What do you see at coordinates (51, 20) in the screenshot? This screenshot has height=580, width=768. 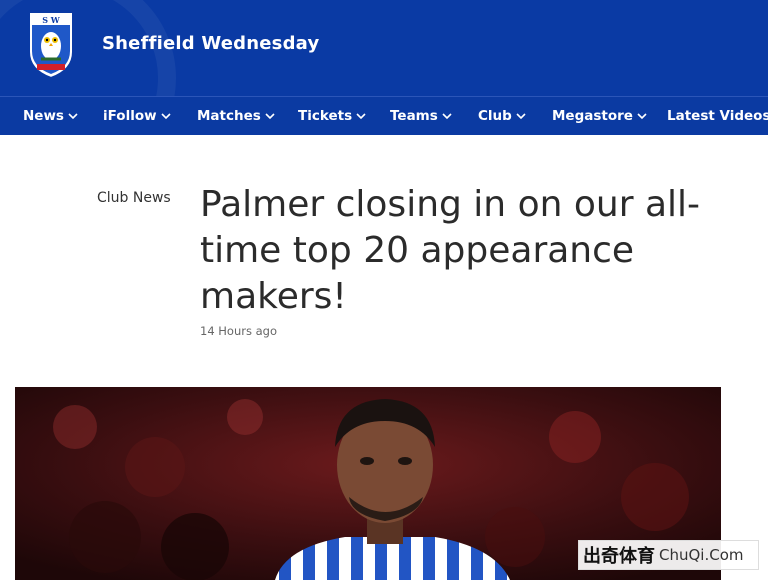 I see `svg-text: S W` at bounding box center [51, 20].